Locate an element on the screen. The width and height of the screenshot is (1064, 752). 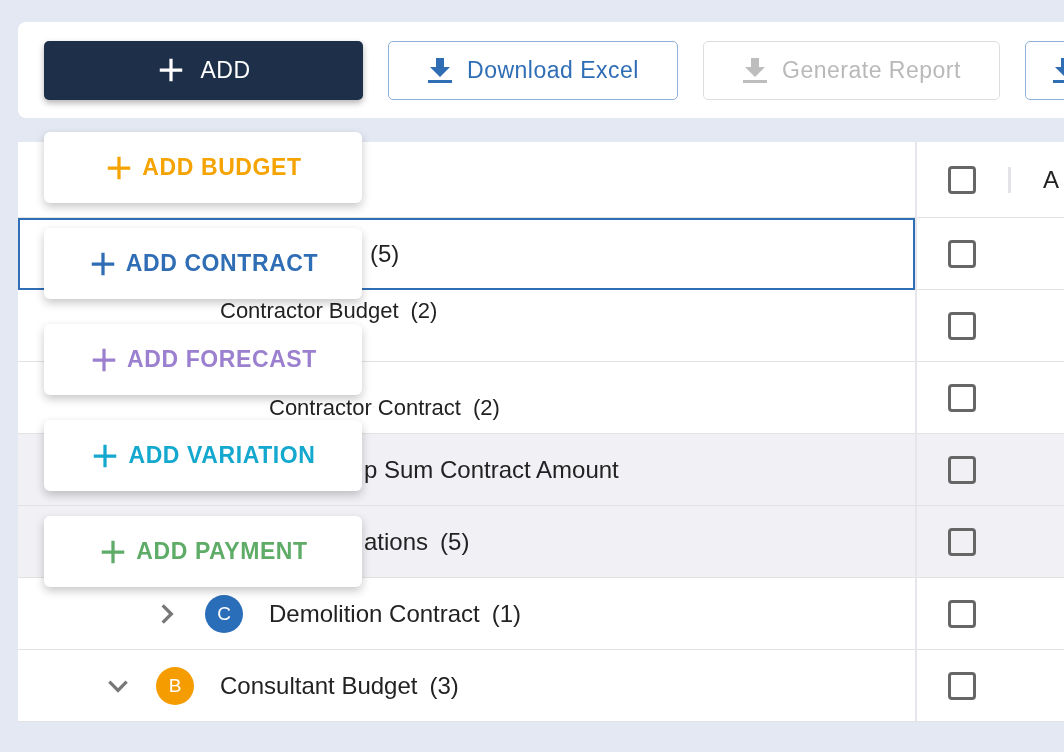
avatar-icon: C is located at coordinates (224, 613).